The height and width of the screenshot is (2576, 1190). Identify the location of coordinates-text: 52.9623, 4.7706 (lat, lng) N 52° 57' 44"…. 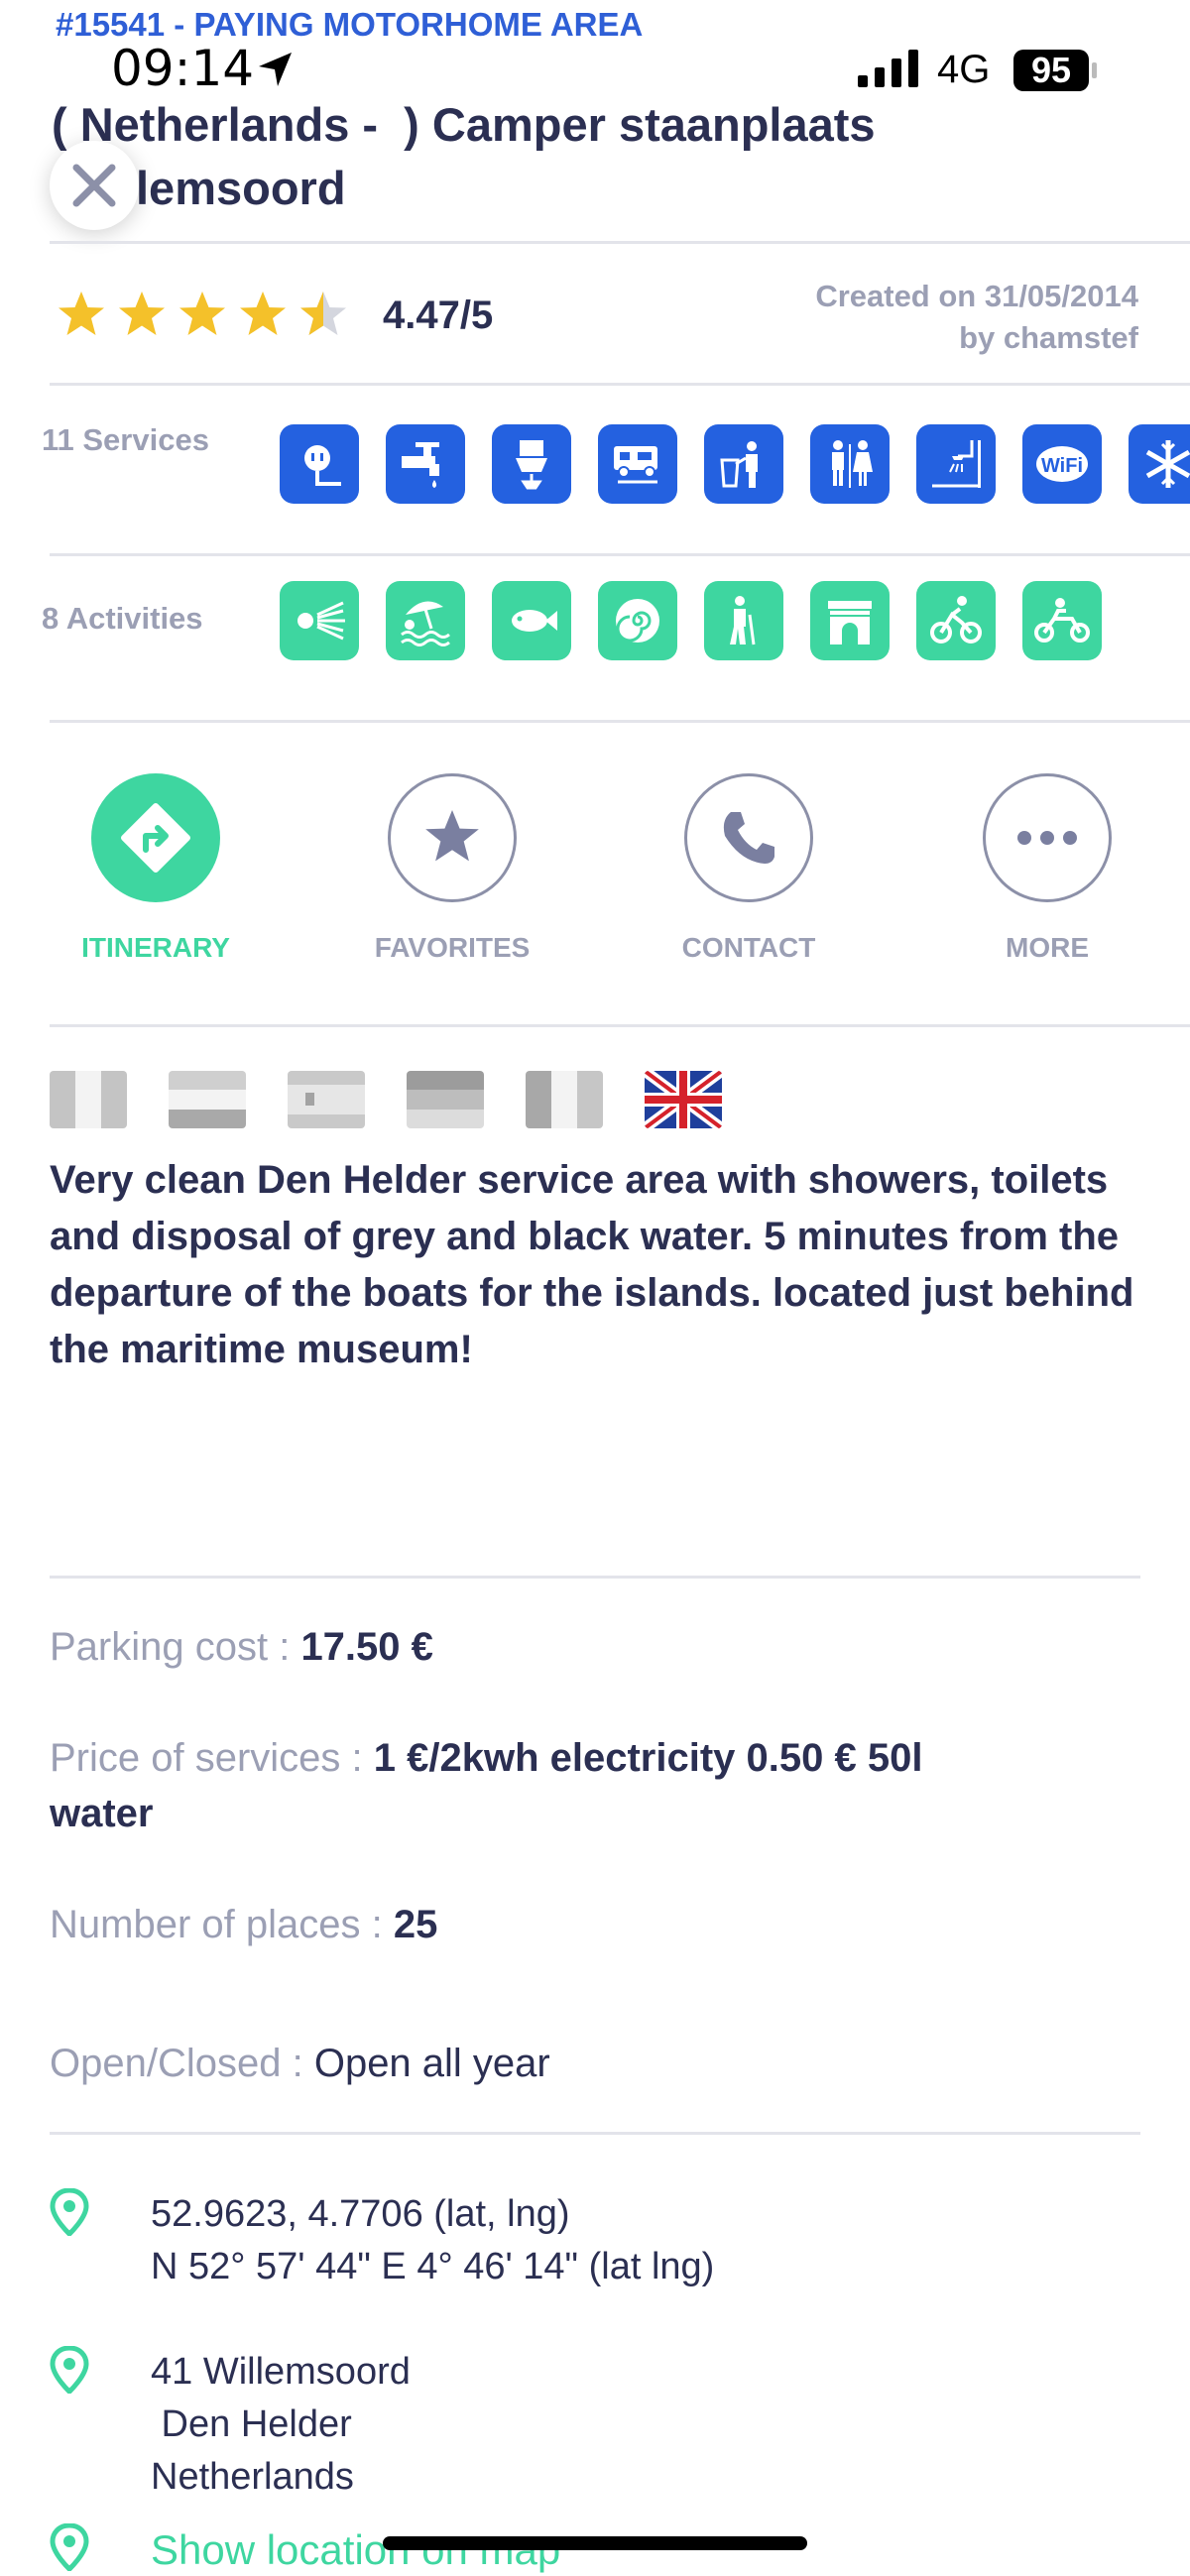
(432, 2240).